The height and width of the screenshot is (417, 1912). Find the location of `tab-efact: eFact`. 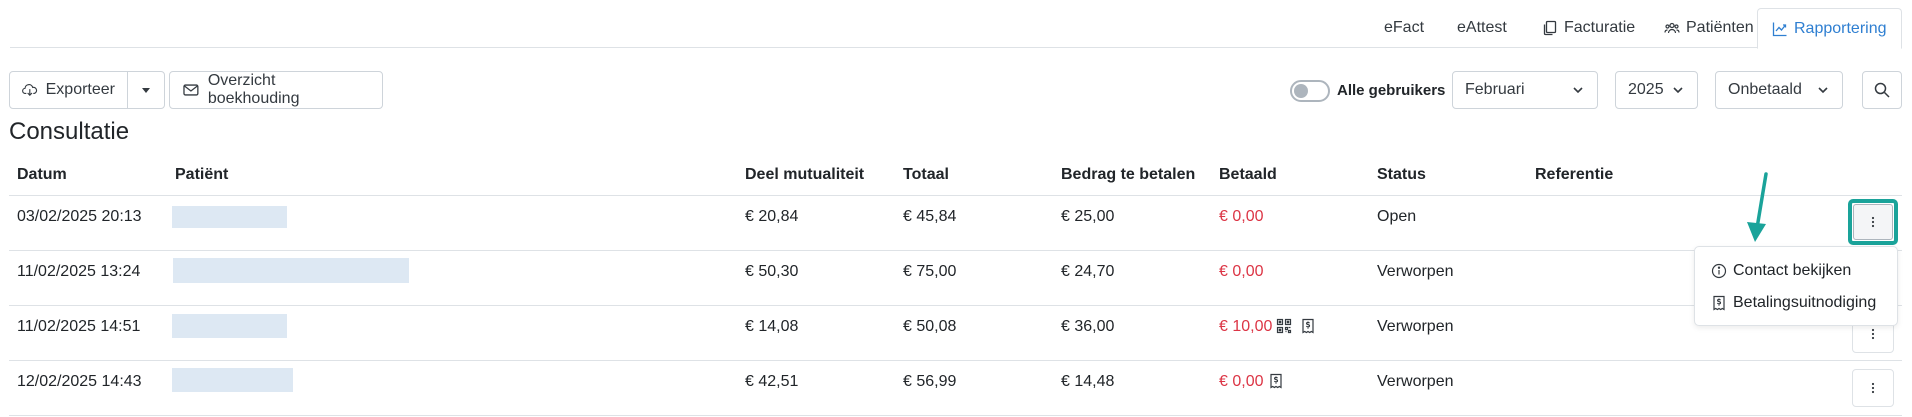

tab-efact: eFact is located at coordinates (1404, 28).